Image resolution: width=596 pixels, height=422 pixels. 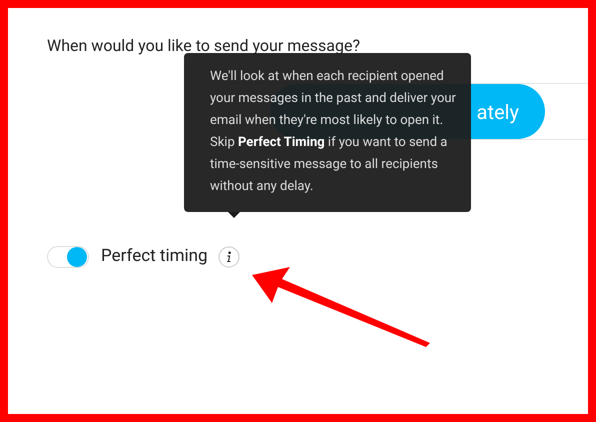 What do you see at coordinates (203, 46) in the screenshot?
I see `question-text: When would you like to send your message?` at bounding box center [203, 46].